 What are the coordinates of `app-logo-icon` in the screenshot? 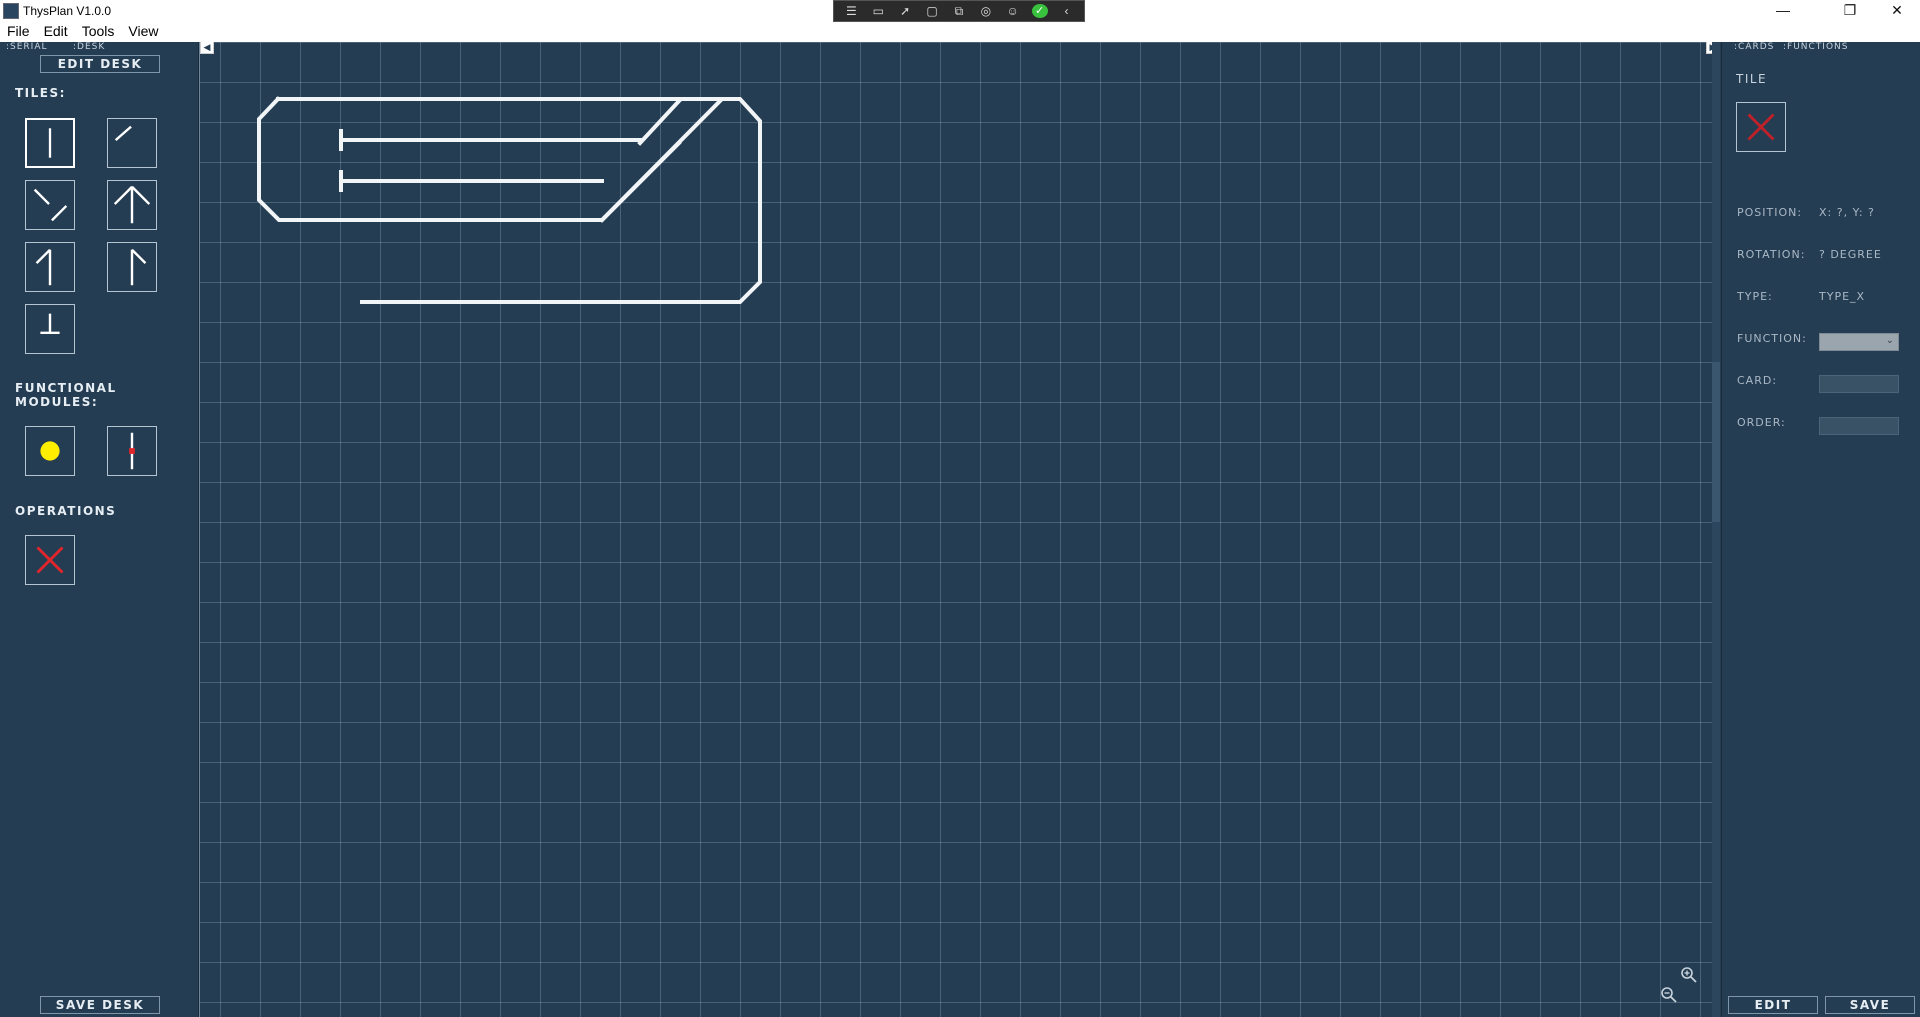 It's located at (11, 11).